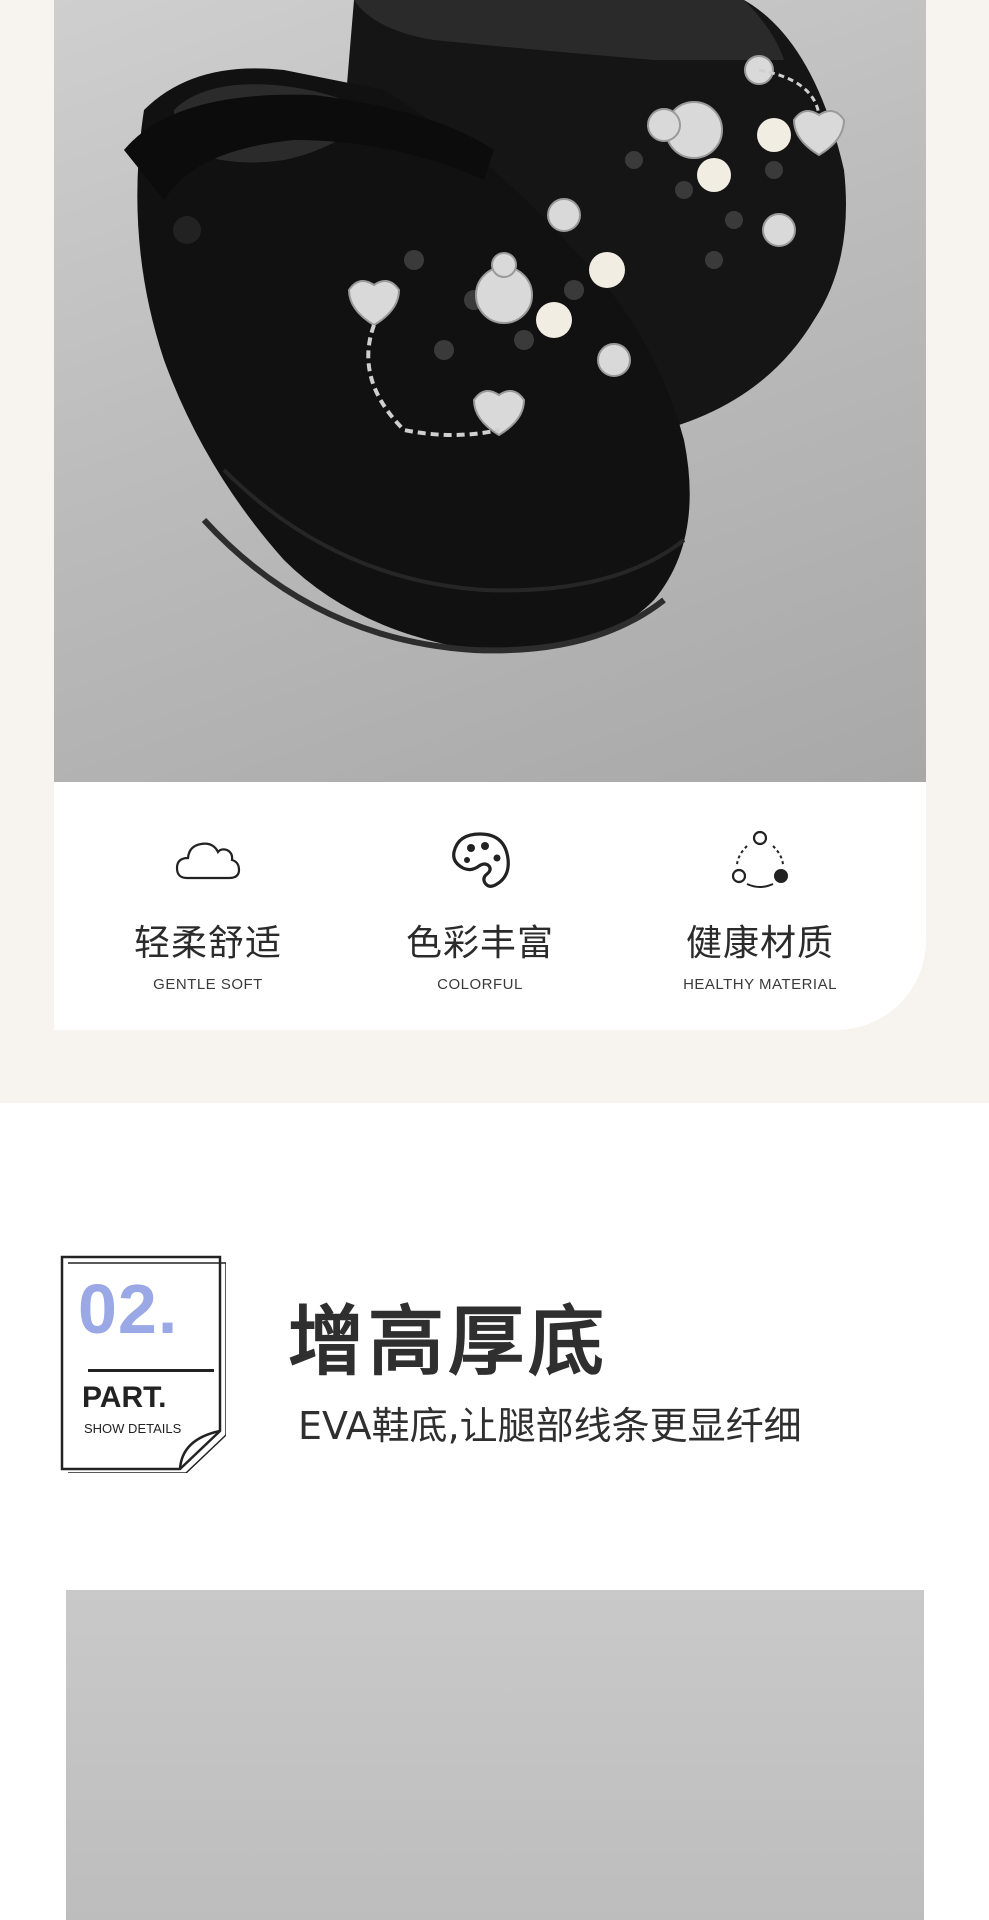 The image size is (989, 1920). Describe the element at coordinates (133, 1428) in the screenshot. I see `part-detail: SHOW DETAILS` at that location.